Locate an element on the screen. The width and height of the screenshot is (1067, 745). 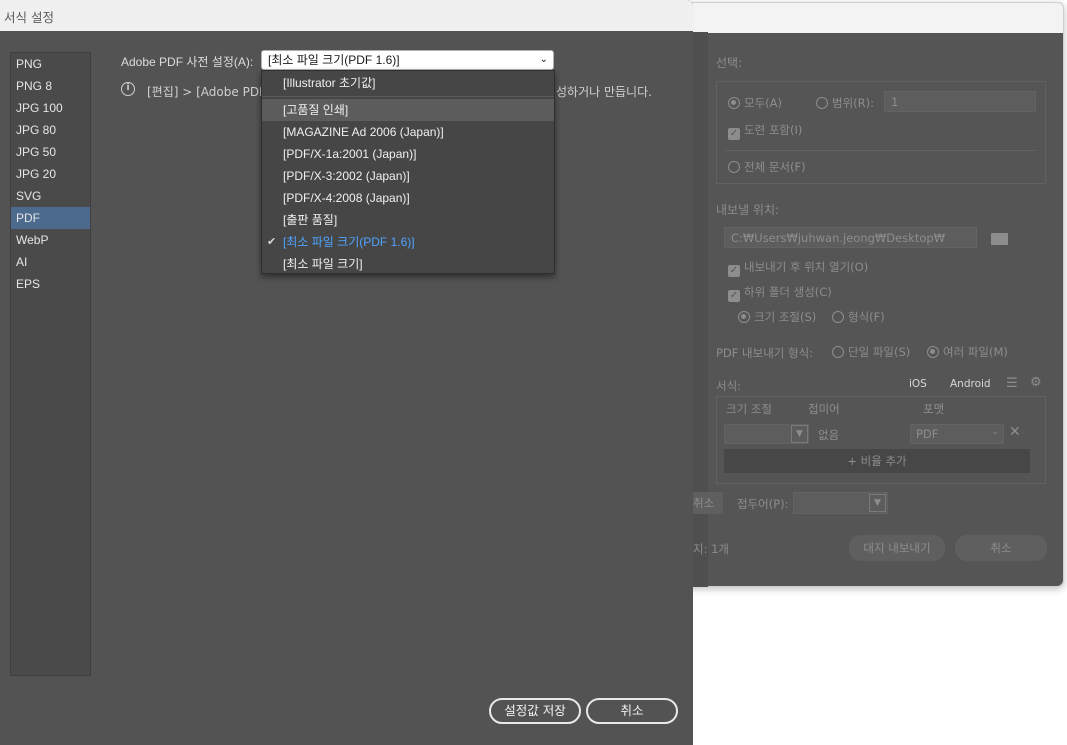
radio-format: 형식(F) is located at coordinates (858, 317).